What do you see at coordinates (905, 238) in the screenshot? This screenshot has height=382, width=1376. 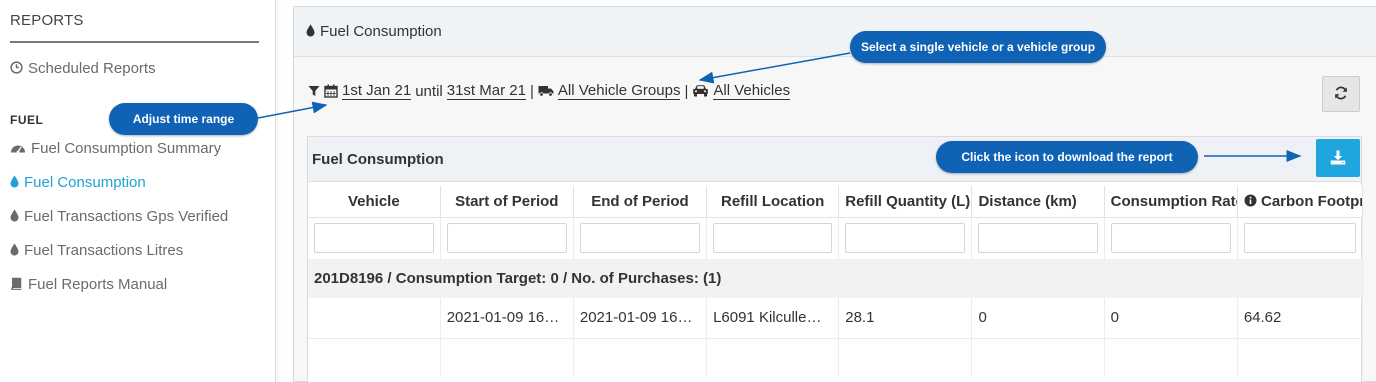 I see `filter-input-refill-quantity` at bounding box center [905, 238].